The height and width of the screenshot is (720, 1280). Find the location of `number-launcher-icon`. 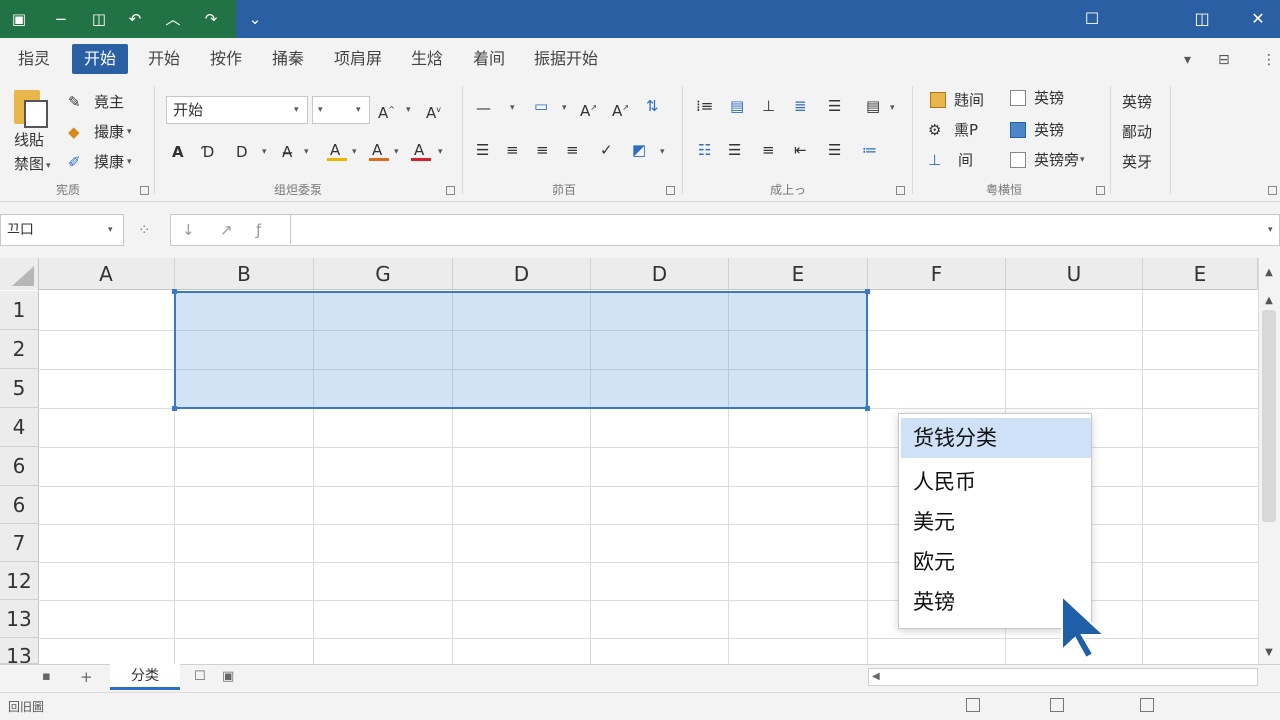

number-launcher-icon is located at coordinates (900, 190).